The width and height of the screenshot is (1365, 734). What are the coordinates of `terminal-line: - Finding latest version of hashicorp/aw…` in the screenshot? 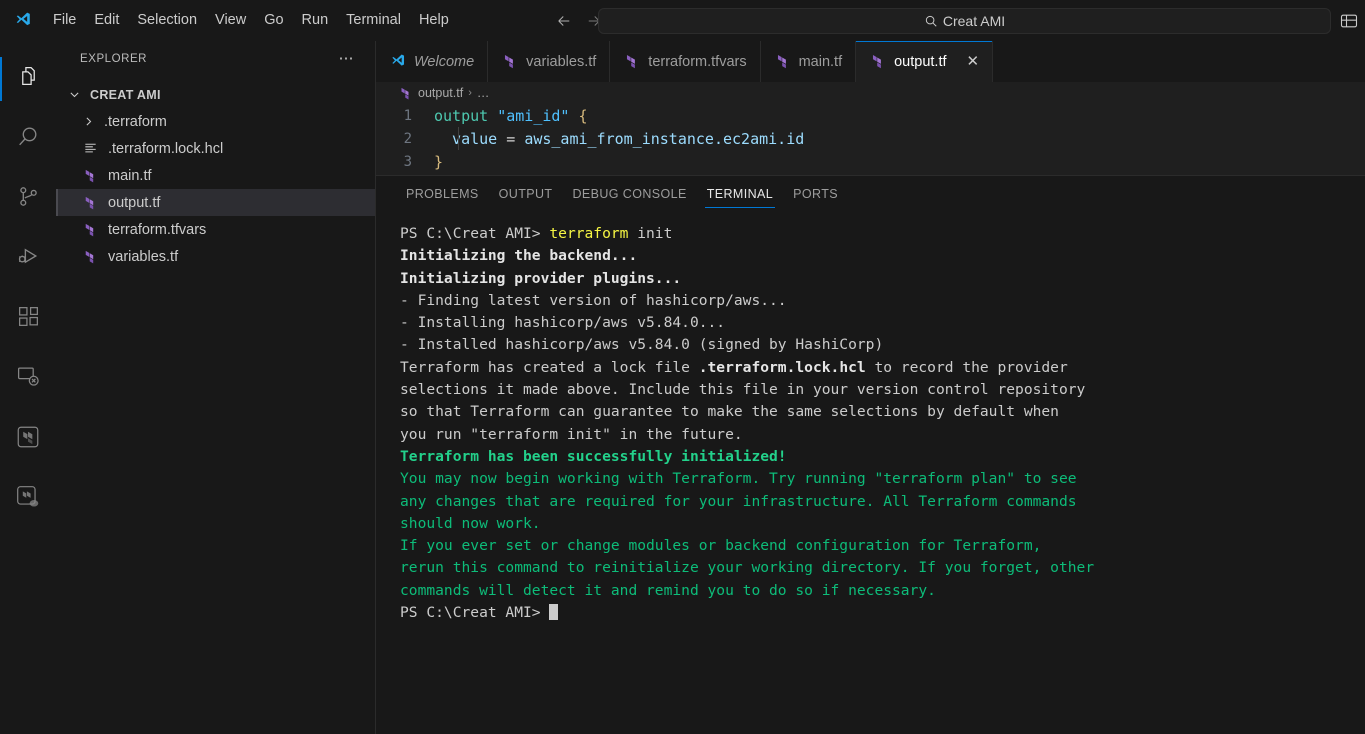 It's located at (882, 301).